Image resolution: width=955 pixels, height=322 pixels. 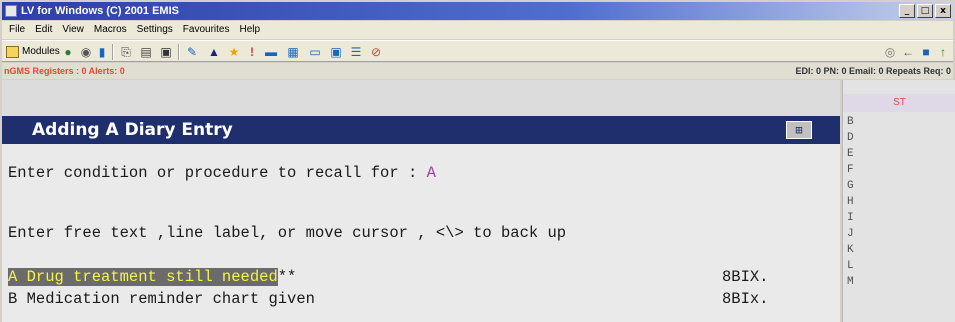 I want to click on card-icon: ▬, so click(x=271, y=52).